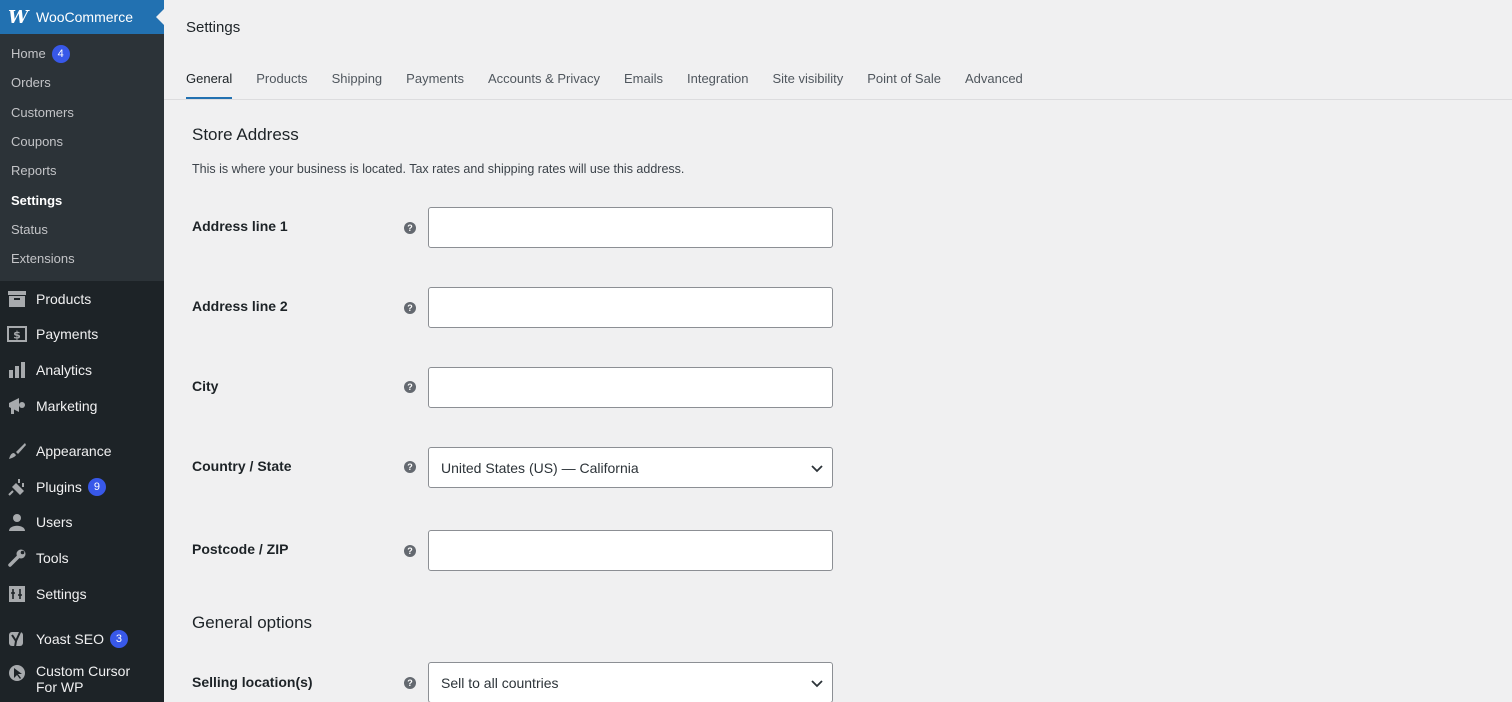 The width and height of the screenshot is (1512, 702). I want to click on bar-chart-icon, so click(17, 370).